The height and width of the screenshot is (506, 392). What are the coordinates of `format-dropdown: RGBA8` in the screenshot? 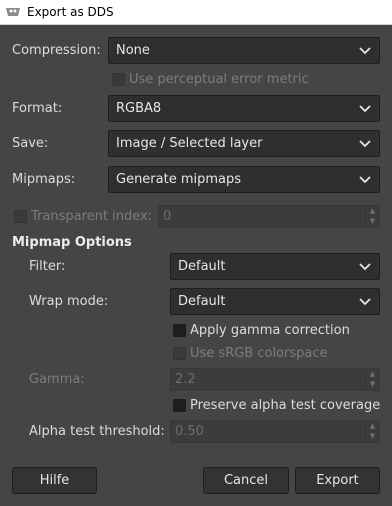 It's located at (244, 108).